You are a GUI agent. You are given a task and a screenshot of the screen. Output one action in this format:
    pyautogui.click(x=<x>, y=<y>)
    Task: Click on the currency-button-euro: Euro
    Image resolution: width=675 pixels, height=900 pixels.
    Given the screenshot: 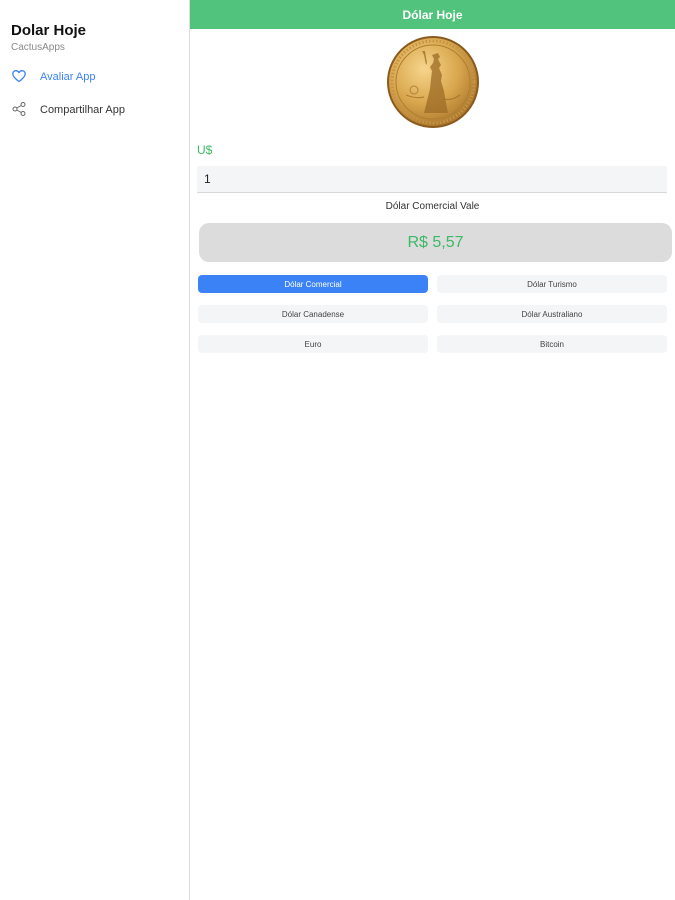 What is the action you would take?
    pyautogui.click(x=313, y=344)
    